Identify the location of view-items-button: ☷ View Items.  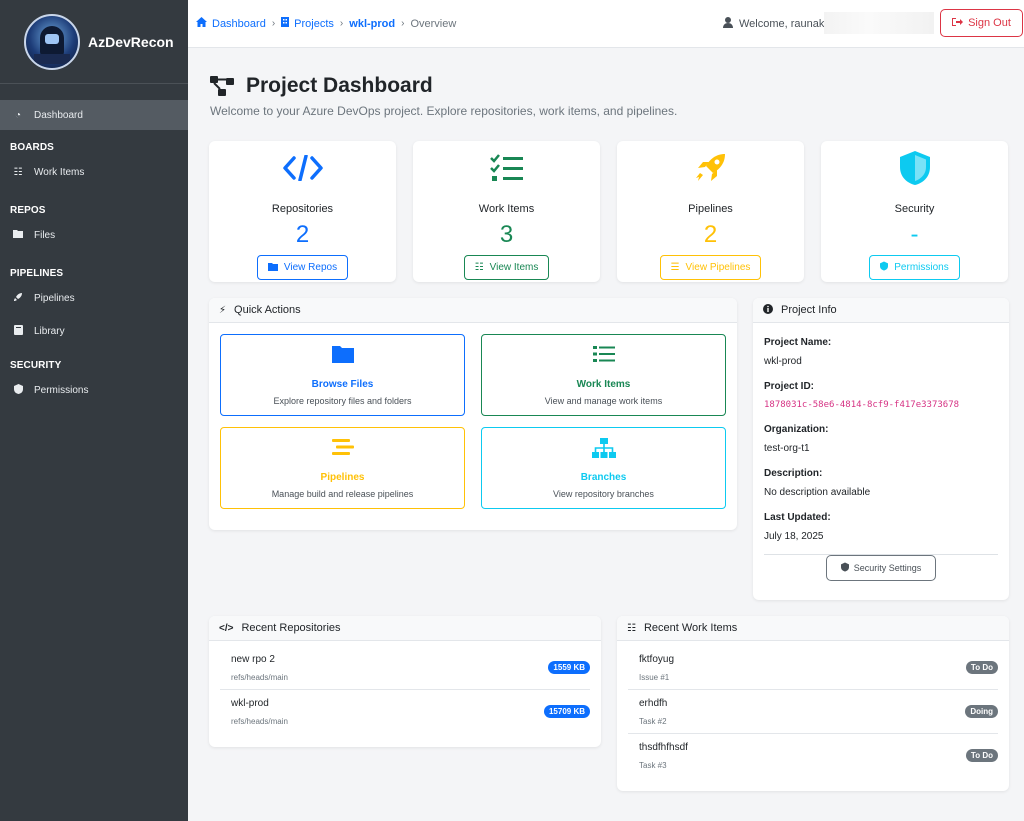
(506, 267).